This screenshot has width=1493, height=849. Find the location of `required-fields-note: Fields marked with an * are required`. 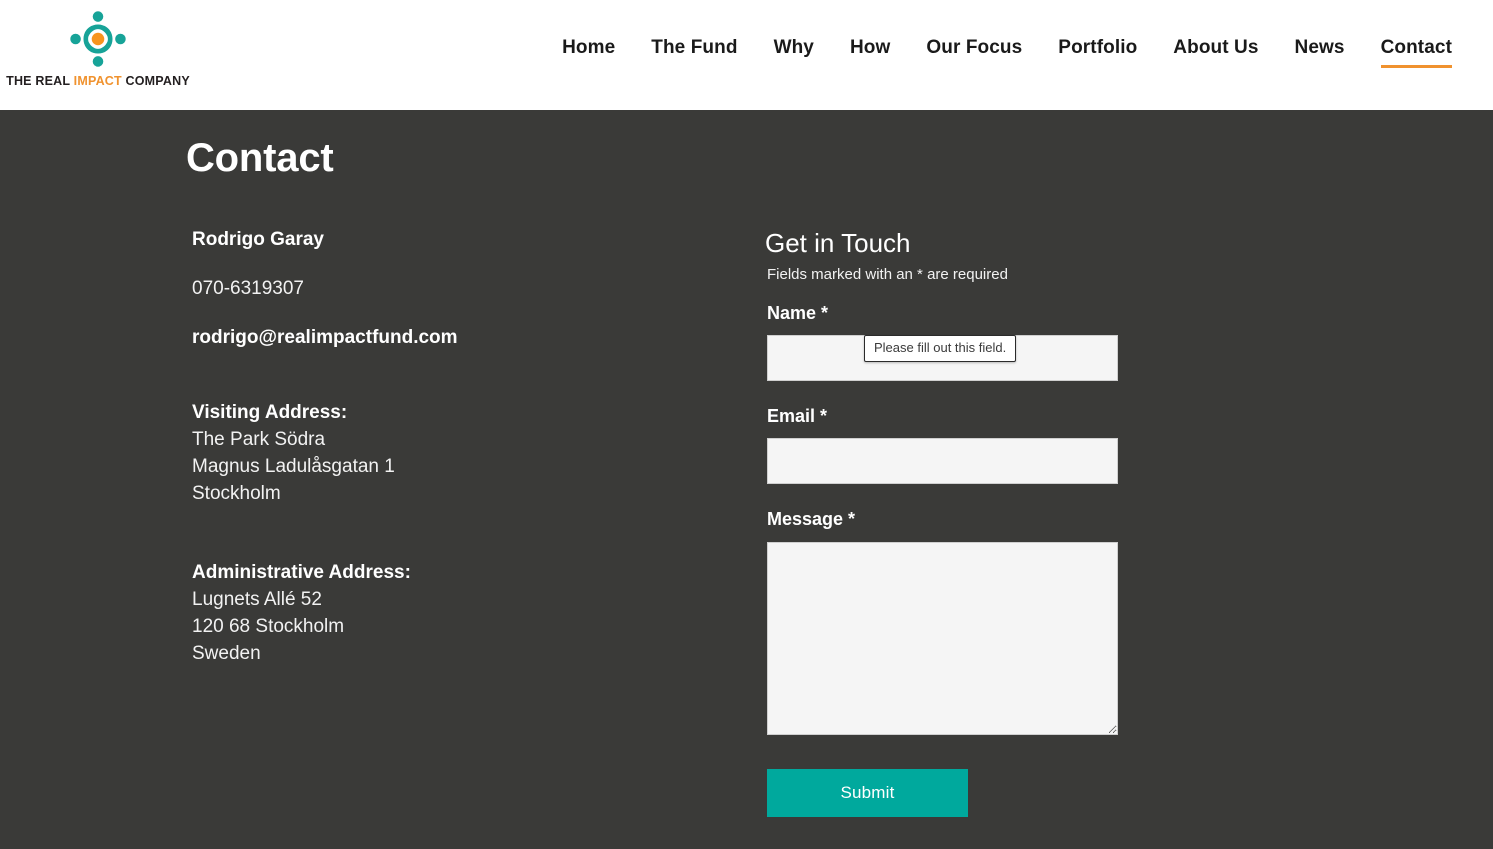

required-fields-note: Fields marked with an * are required is located at coordinates (887, 275).